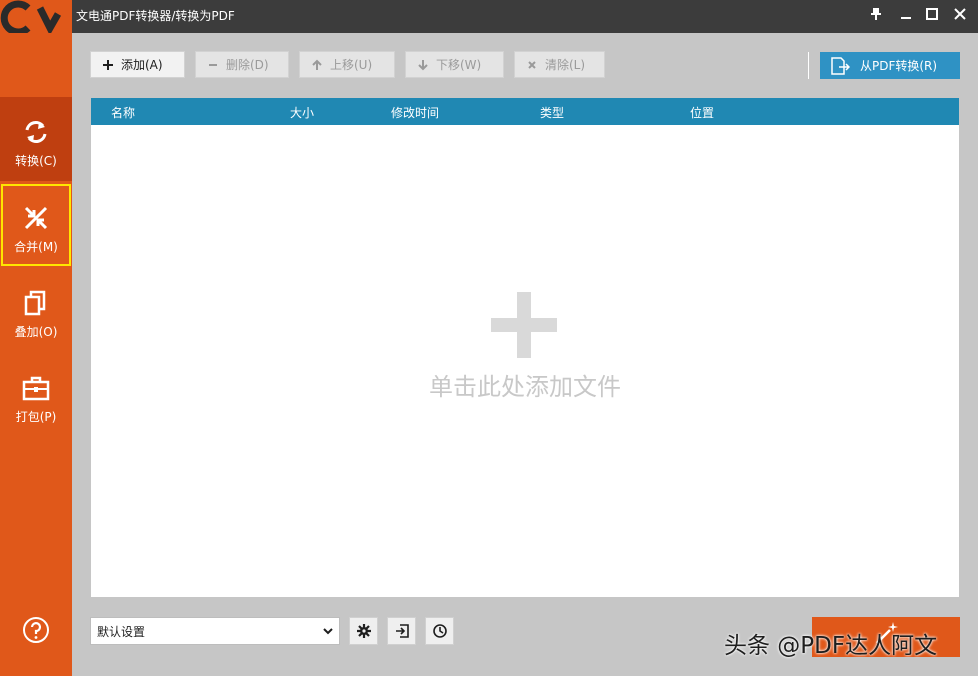  Describe the element at coordinates (36, 388) in the screenshot. I see `package-icon` at that location.